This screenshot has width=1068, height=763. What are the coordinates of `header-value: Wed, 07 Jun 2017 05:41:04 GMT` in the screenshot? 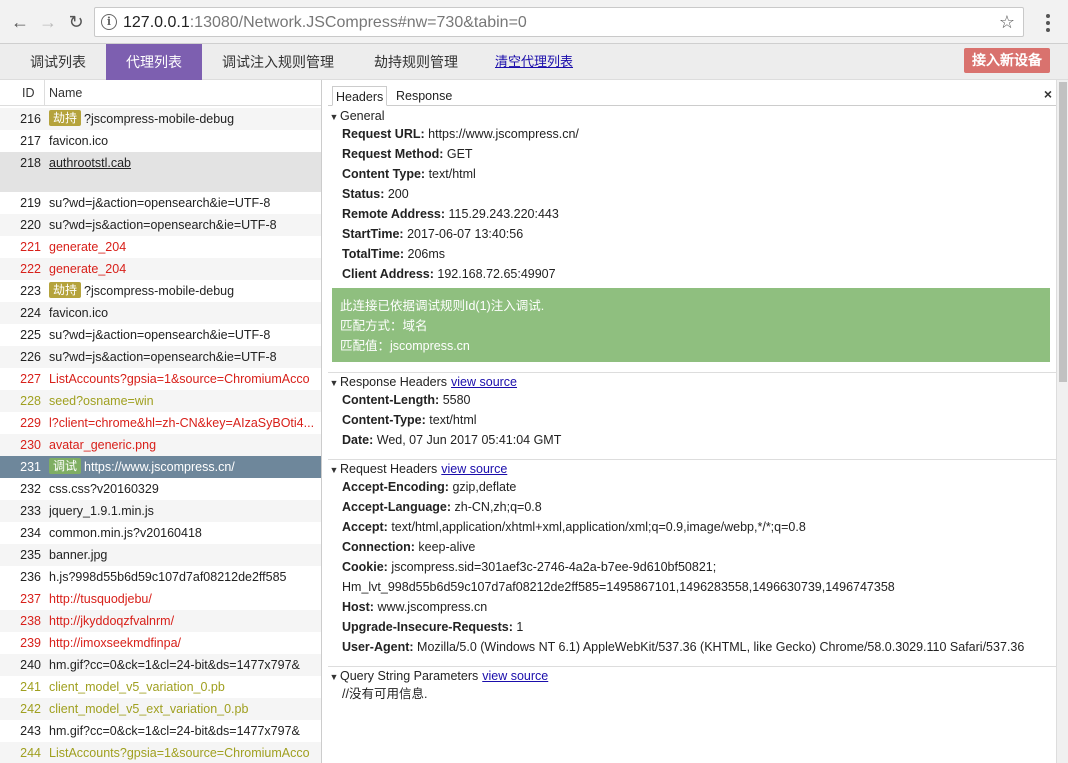 It's located at (469, 440).